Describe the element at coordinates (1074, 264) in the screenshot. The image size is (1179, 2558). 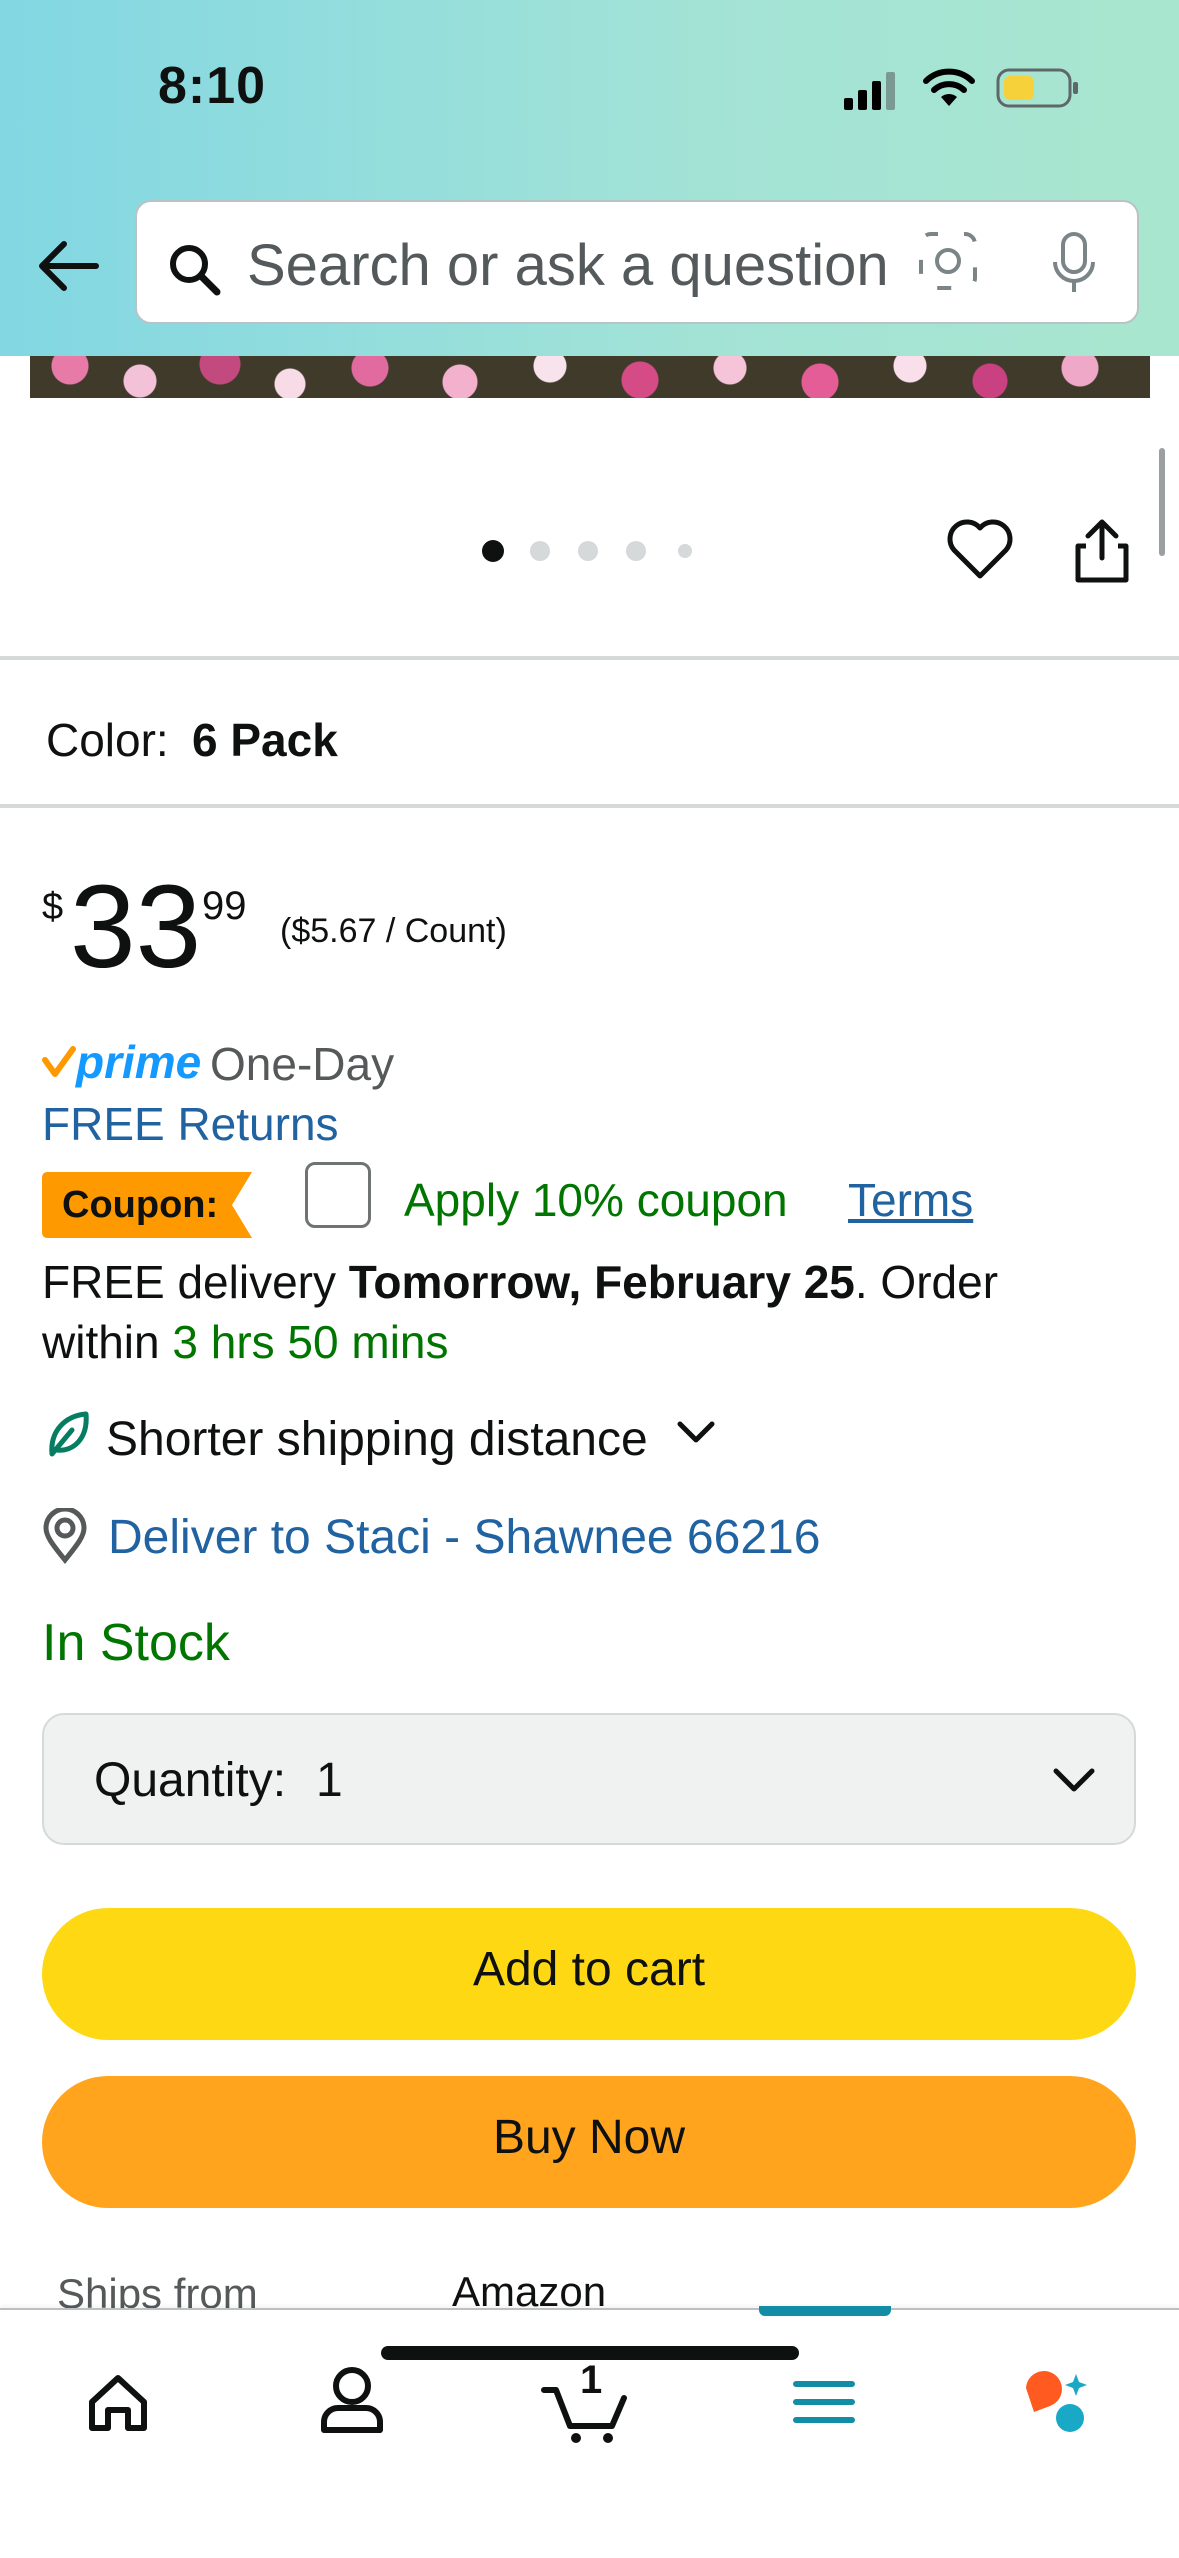
I see `microphone-icon` at that location.